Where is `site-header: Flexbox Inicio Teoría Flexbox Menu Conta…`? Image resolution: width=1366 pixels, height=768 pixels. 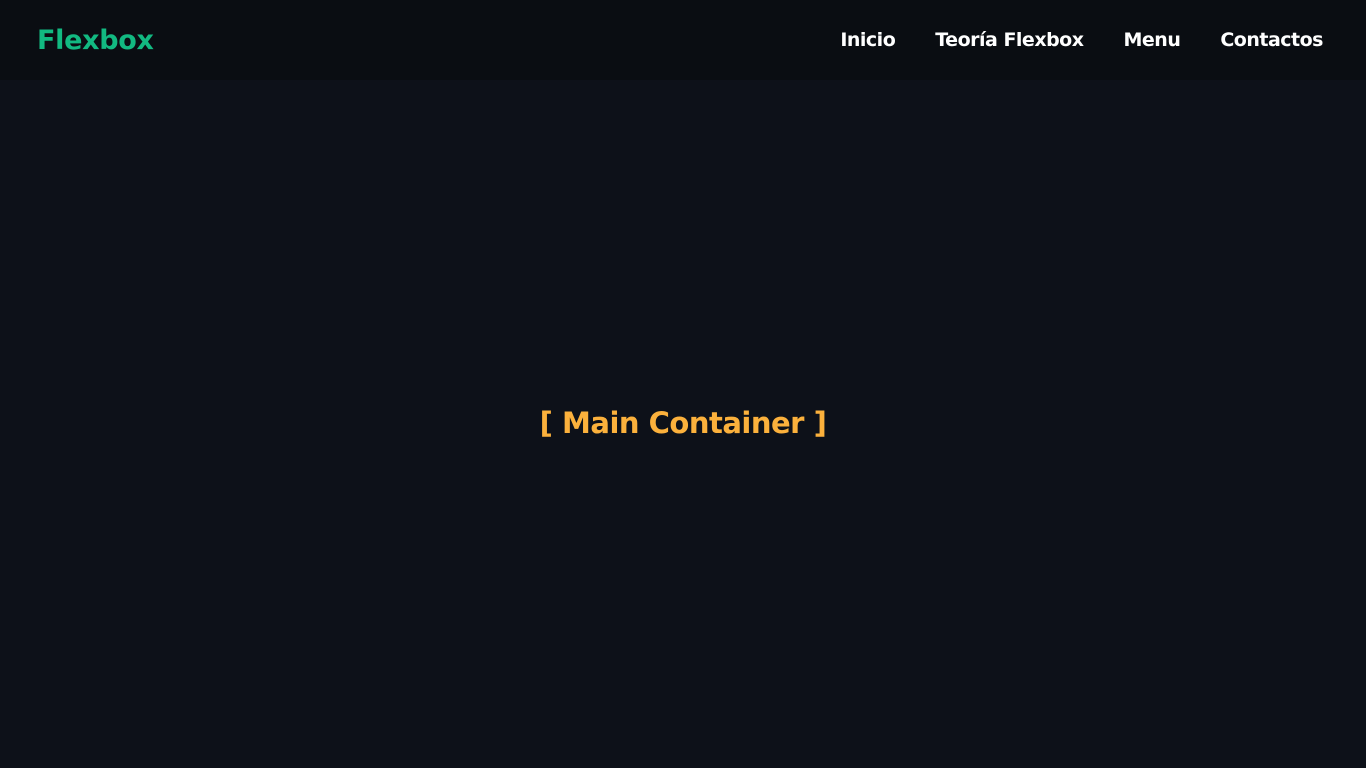 site-header: Flexbox Inicio Teoría Flexbox Menu Conta… is located at coordinates (683, 40).